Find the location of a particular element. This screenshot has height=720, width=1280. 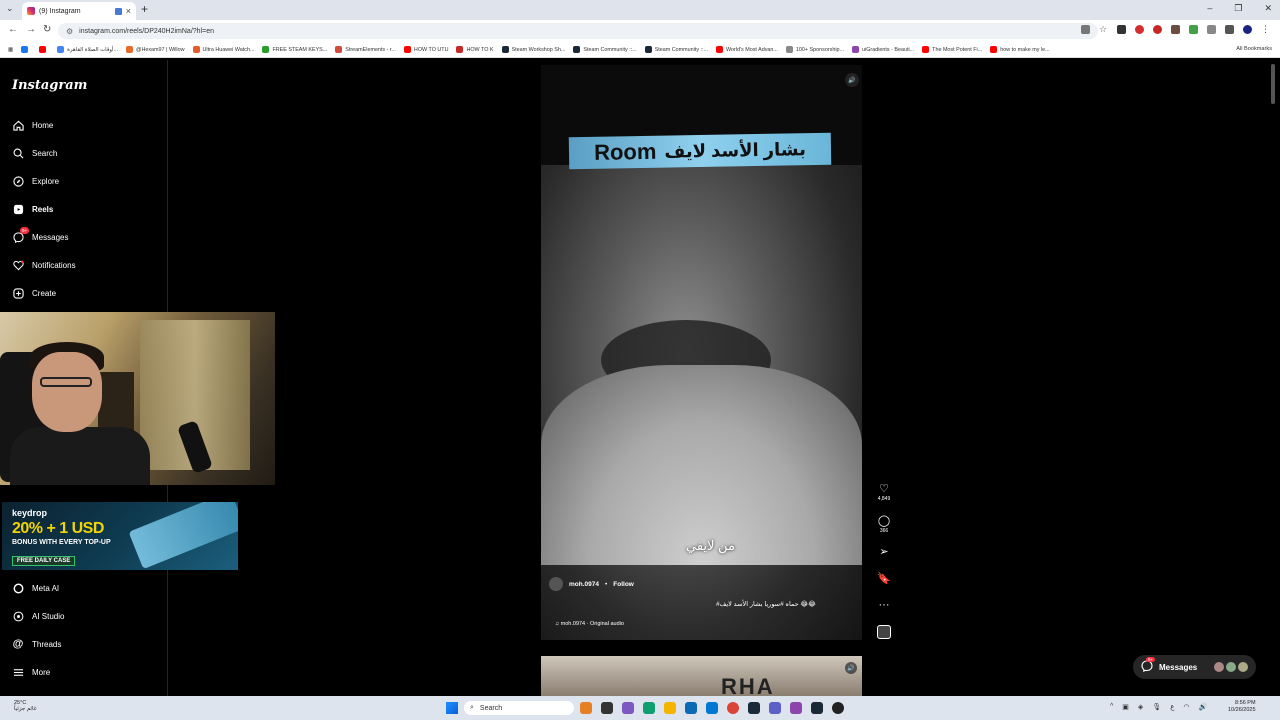

new-tab-button: + is located at coordinates (144, 9).